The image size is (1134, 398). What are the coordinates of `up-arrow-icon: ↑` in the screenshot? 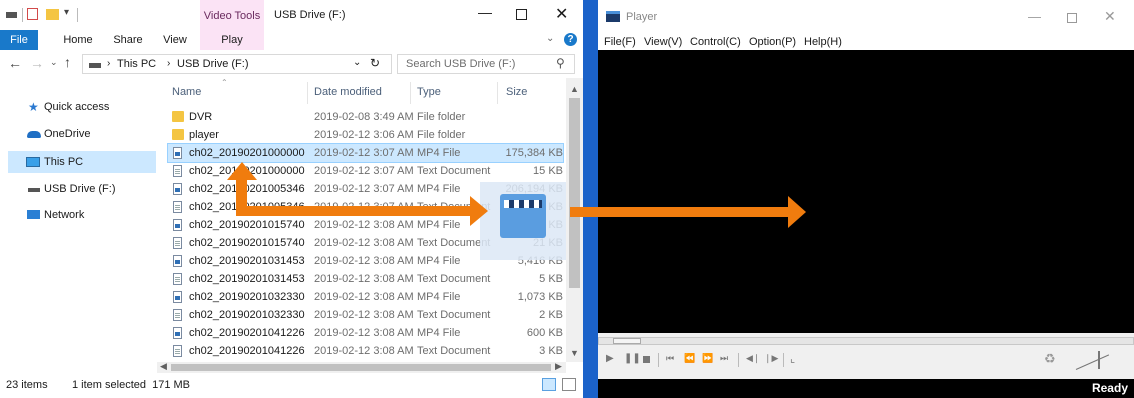 It's located at (67, 62).